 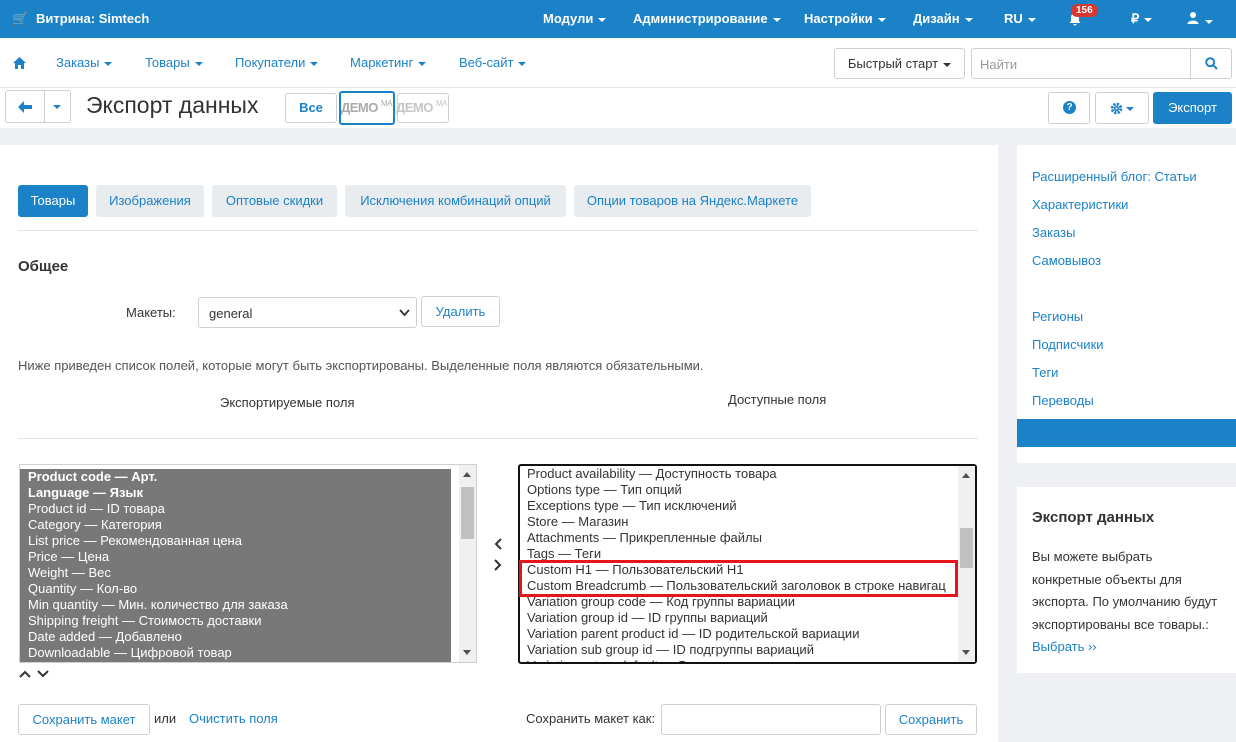 What do you see at coordinates (307, 312) in the screenshot?
I see `layout-select: general` at bounding box center [307, 312].